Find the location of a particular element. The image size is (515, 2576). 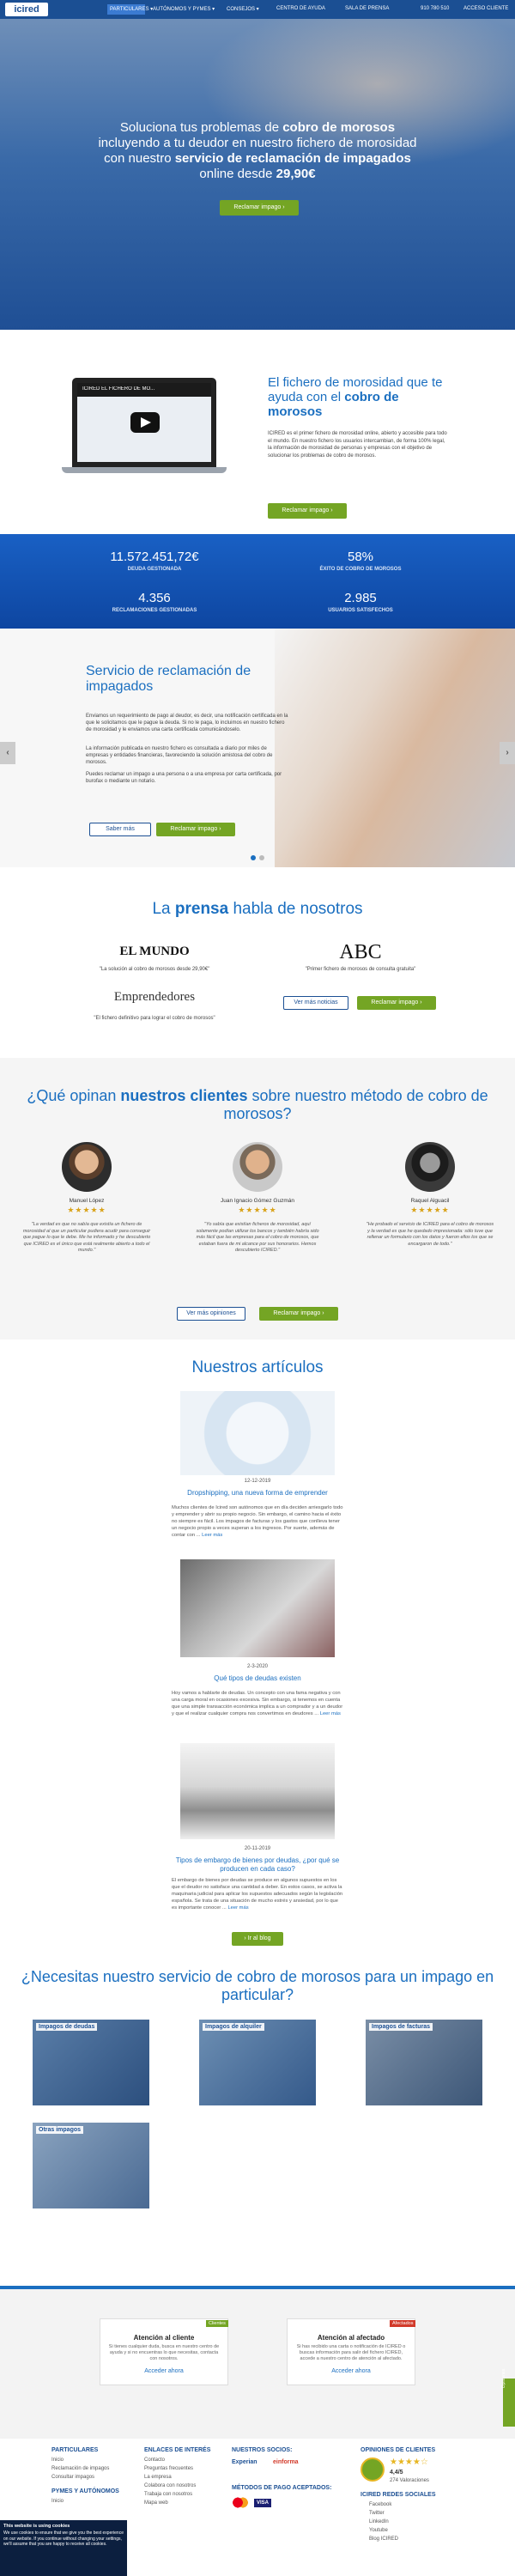

footer-link: Colabora con nosotros is located at coordinates (170, 2485).